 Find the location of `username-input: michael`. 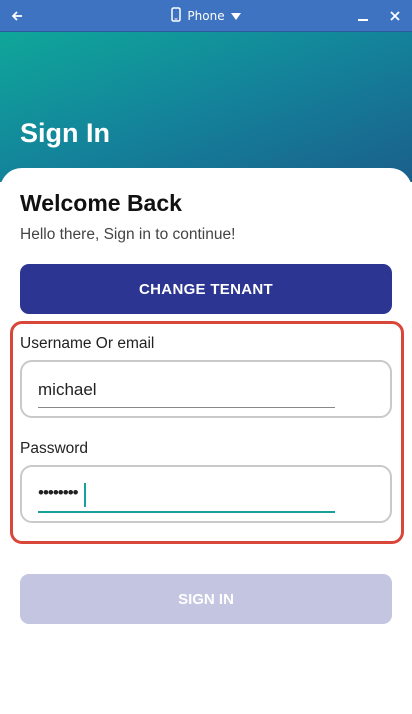

username-input: michael is located at coordinates (67, 390).